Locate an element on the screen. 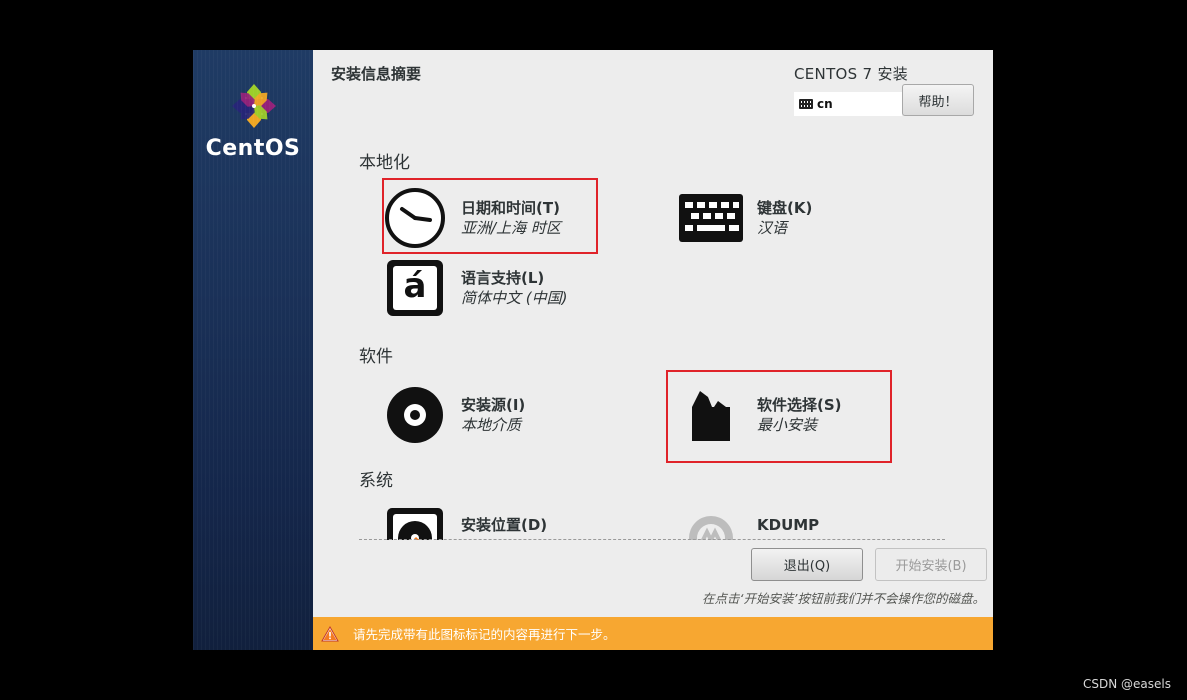  language-icon-glyph: á is located at coordinates (415, 286).